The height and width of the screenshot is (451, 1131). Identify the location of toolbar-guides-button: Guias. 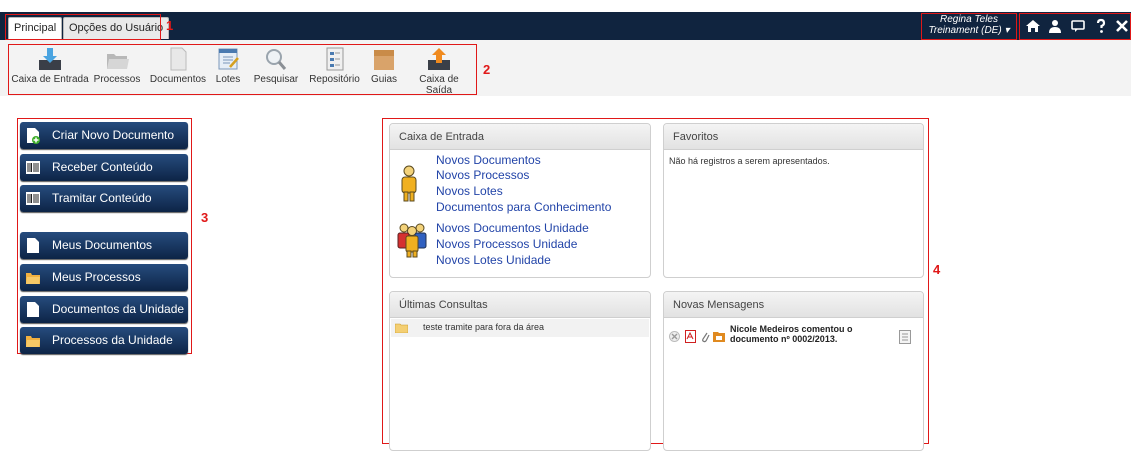
(384, 70).